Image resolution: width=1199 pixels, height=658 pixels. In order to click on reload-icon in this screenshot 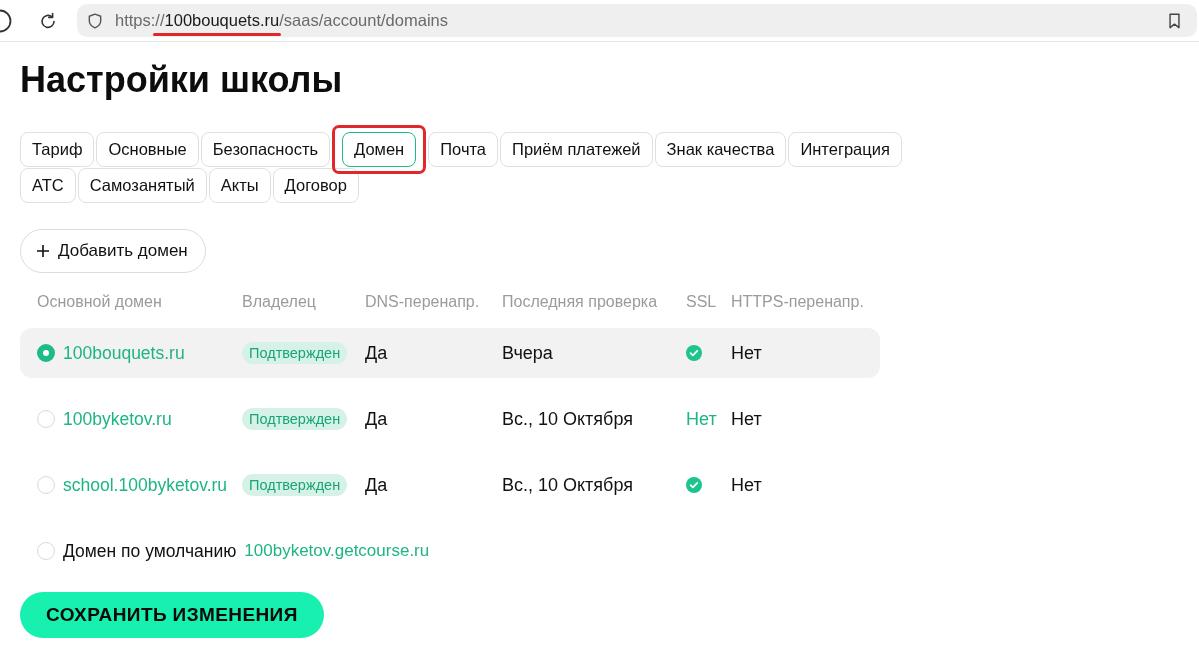, I will do `click(48, 20)`.